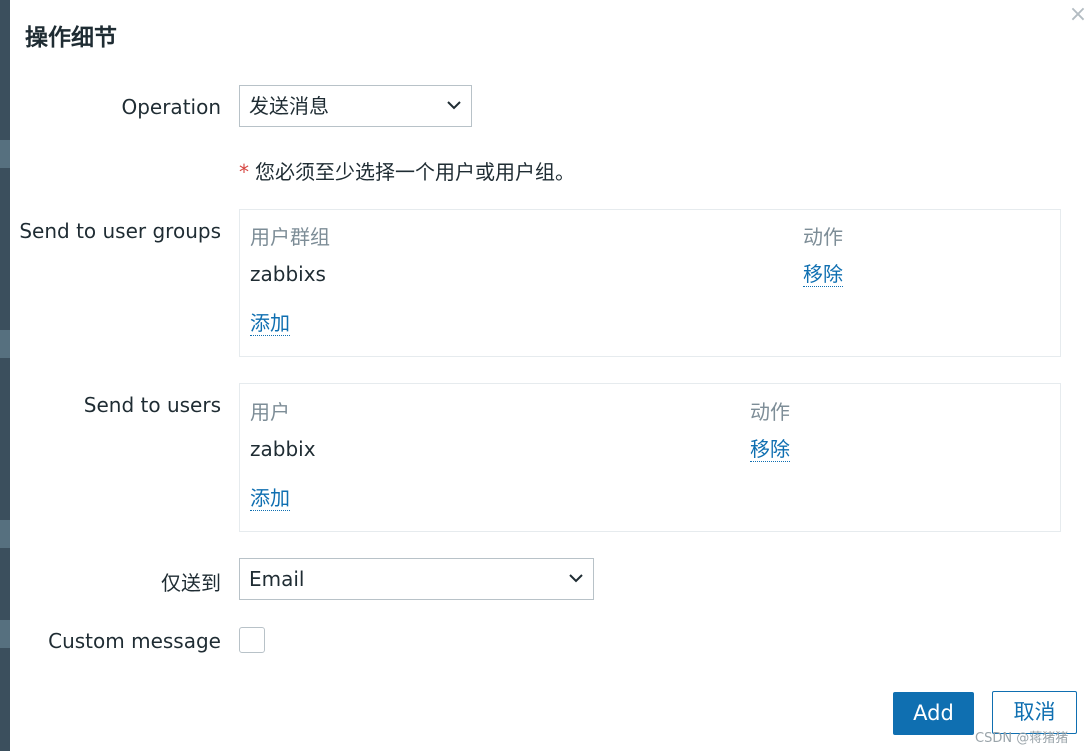 This screenshot has height=751, width=1090. I want to click on add-button: Add, so click(933, 713).